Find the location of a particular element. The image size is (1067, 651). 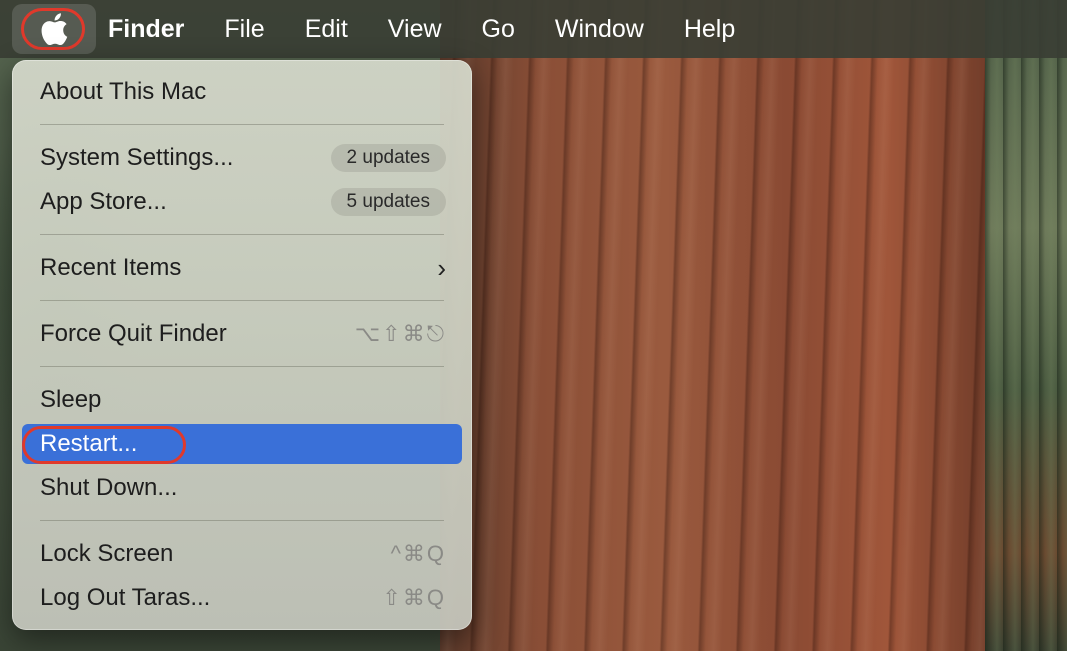

menu-edit: Edit is located at coordinates (326, 29).